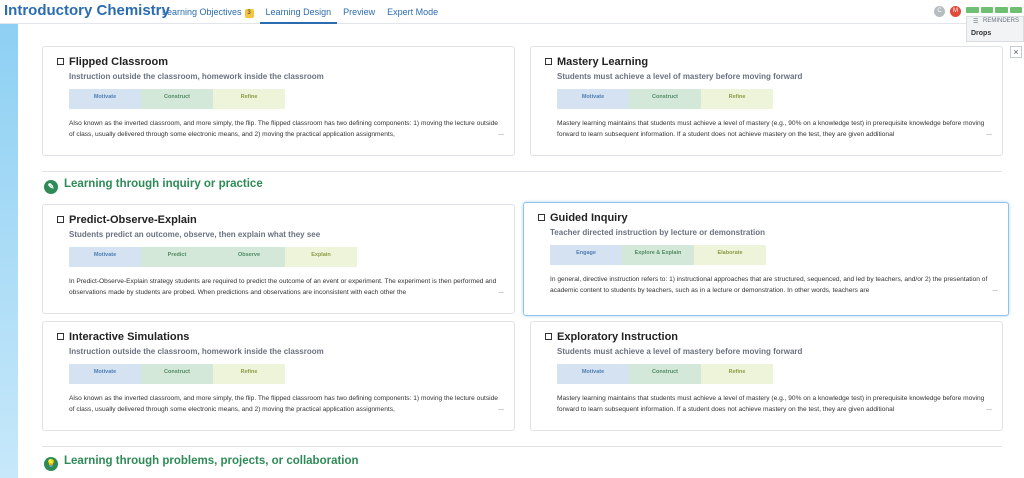  I want to click on card-title: Exploratory Instruction, so click(611, 337).